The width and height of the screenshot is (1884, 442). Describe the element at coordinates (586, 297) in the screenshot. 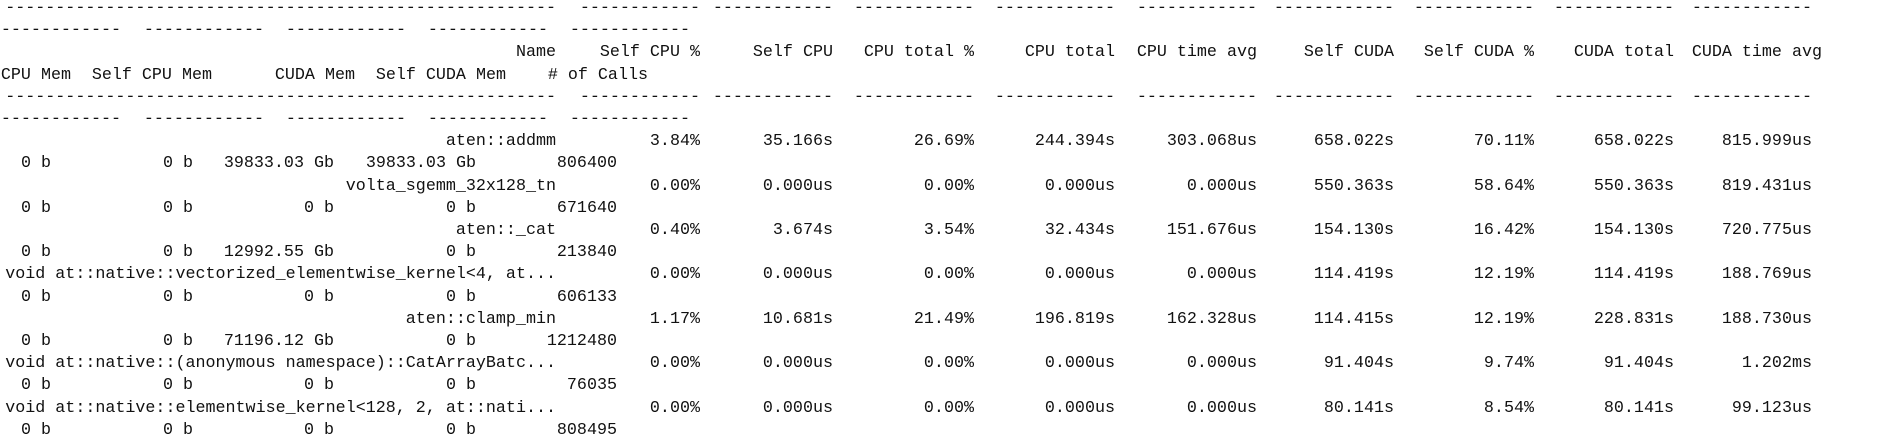

I see `cell-num-calls: 606133` at that location.